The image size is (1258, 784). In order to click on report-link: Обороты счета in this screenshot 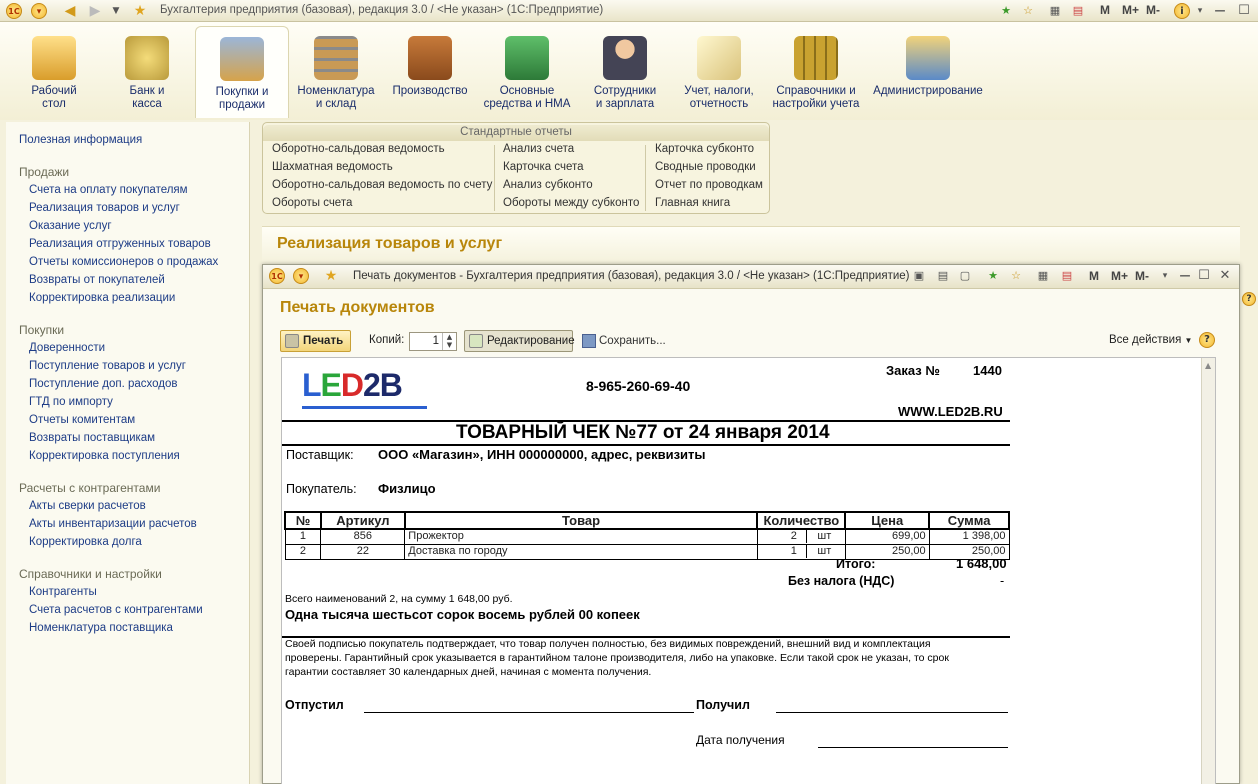, I will do `click(312, 203)`.